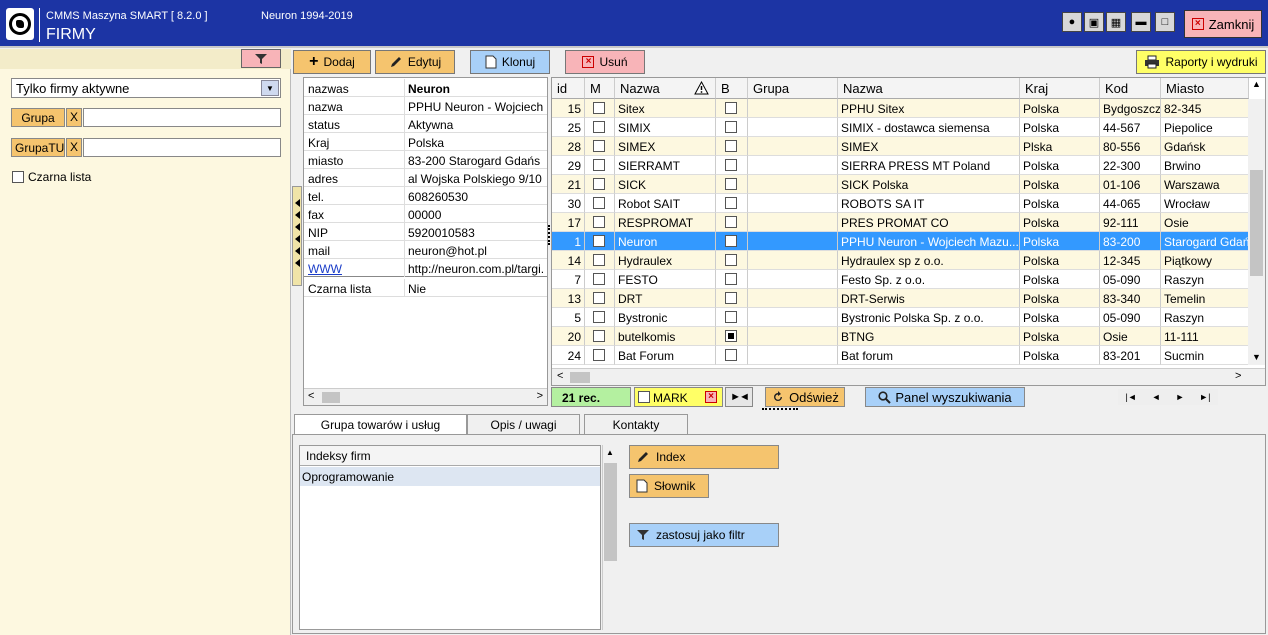 The height and width of the screenshot is (635, 1268). Describe the element at coordinates (332, 62) in the screenshot. I see `add-button: + Dodaj` at that location.